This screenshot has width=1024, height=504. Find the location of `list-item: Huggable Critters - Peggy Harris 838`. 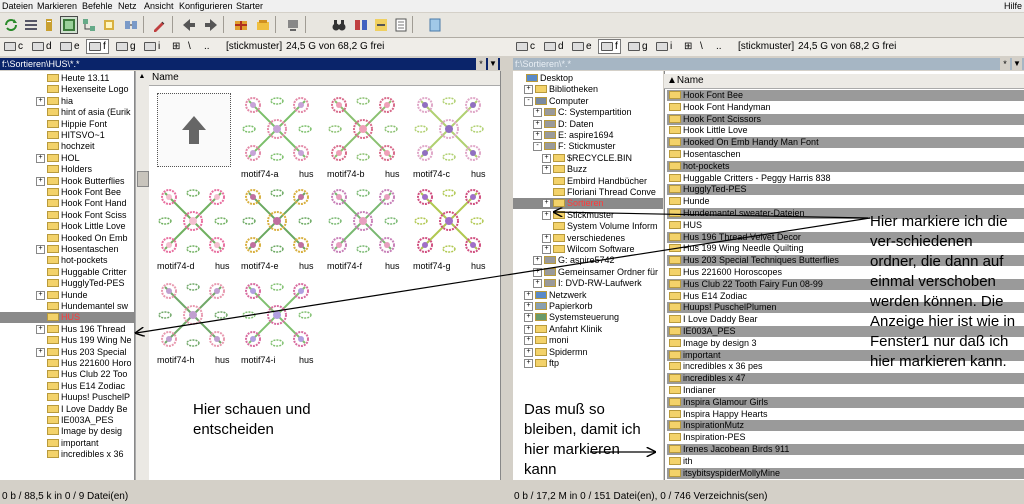

list-item: Huggable Critters - Peggy Harris 838 is located at coordinates (845, 178).